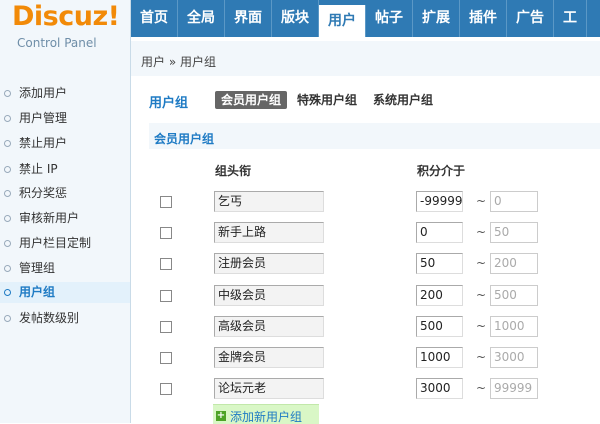  Describe the element at coordinates (221, 415) in the screenshot. I see `plus-icon: +` at that location.